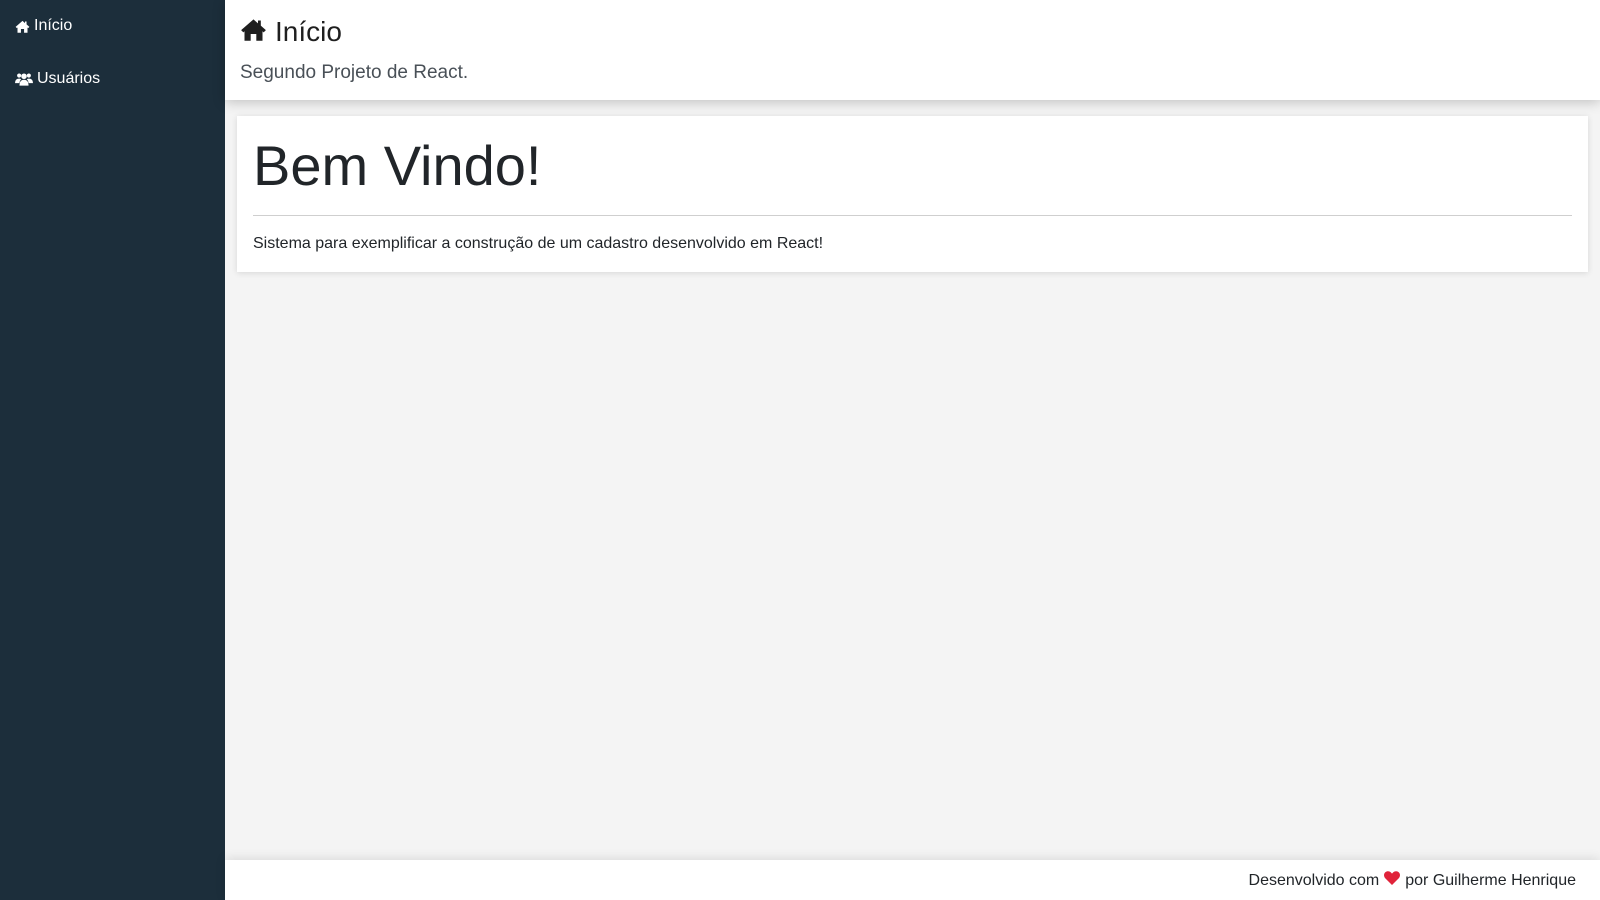  Describe the element at coordinates (1392, 880) in the screenshot. I see `heart-icon` at that location.